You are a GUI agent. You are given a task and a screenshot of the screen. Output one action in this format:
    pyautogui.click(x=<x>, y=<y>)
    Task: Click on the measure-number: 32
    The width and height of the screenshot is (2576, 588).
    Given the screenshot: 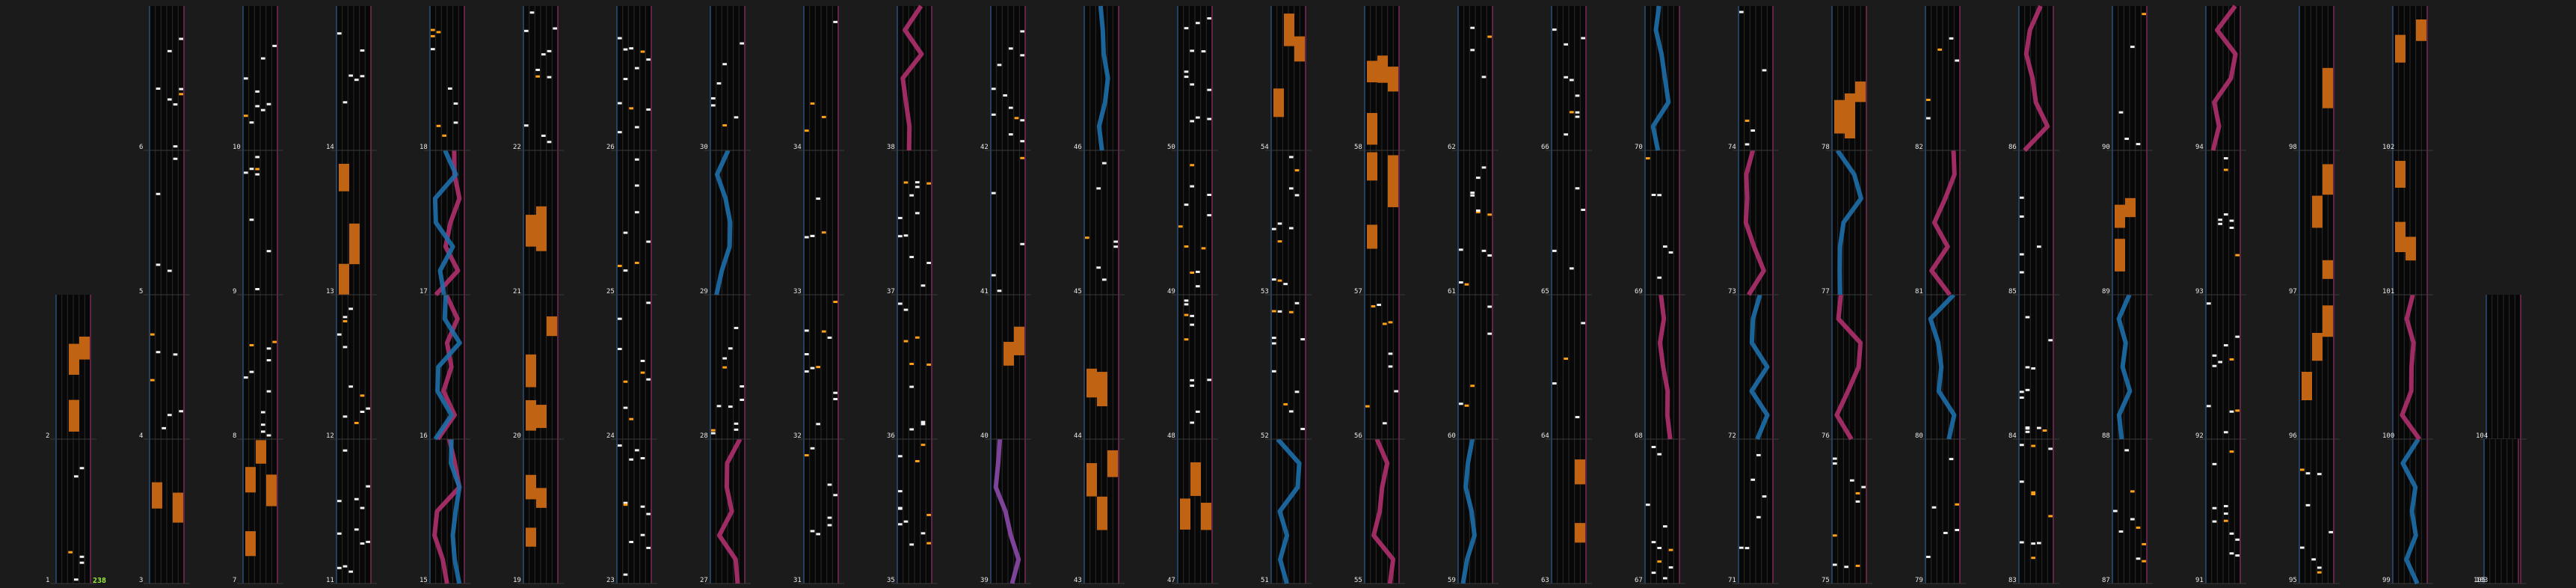 What is the action you would take?
    pyautogui.click(x=797, y=436)
    